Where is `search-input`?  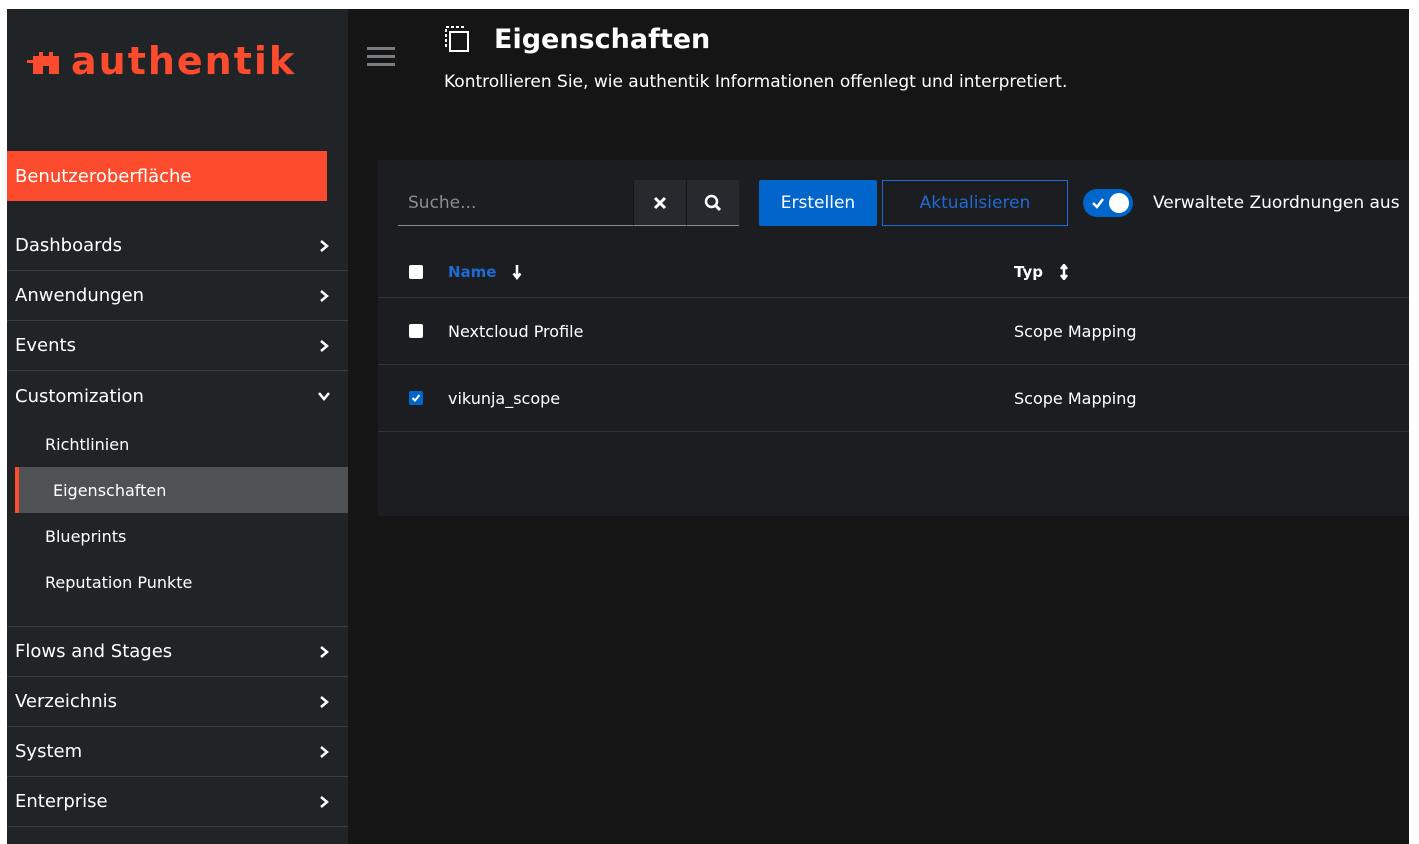 search-input is located at coordinates (518, 202).